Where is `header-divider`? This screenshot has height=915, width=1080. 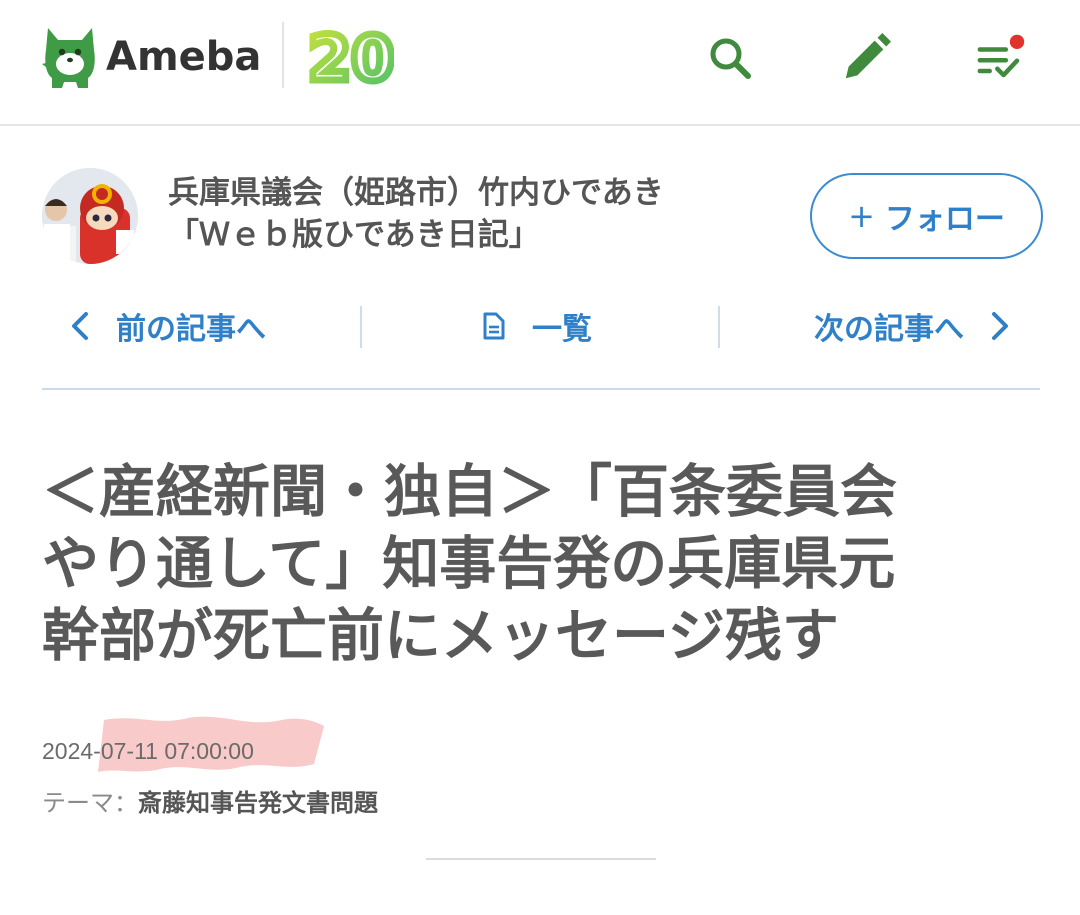 header-divider is located at coordinates (283, 55).